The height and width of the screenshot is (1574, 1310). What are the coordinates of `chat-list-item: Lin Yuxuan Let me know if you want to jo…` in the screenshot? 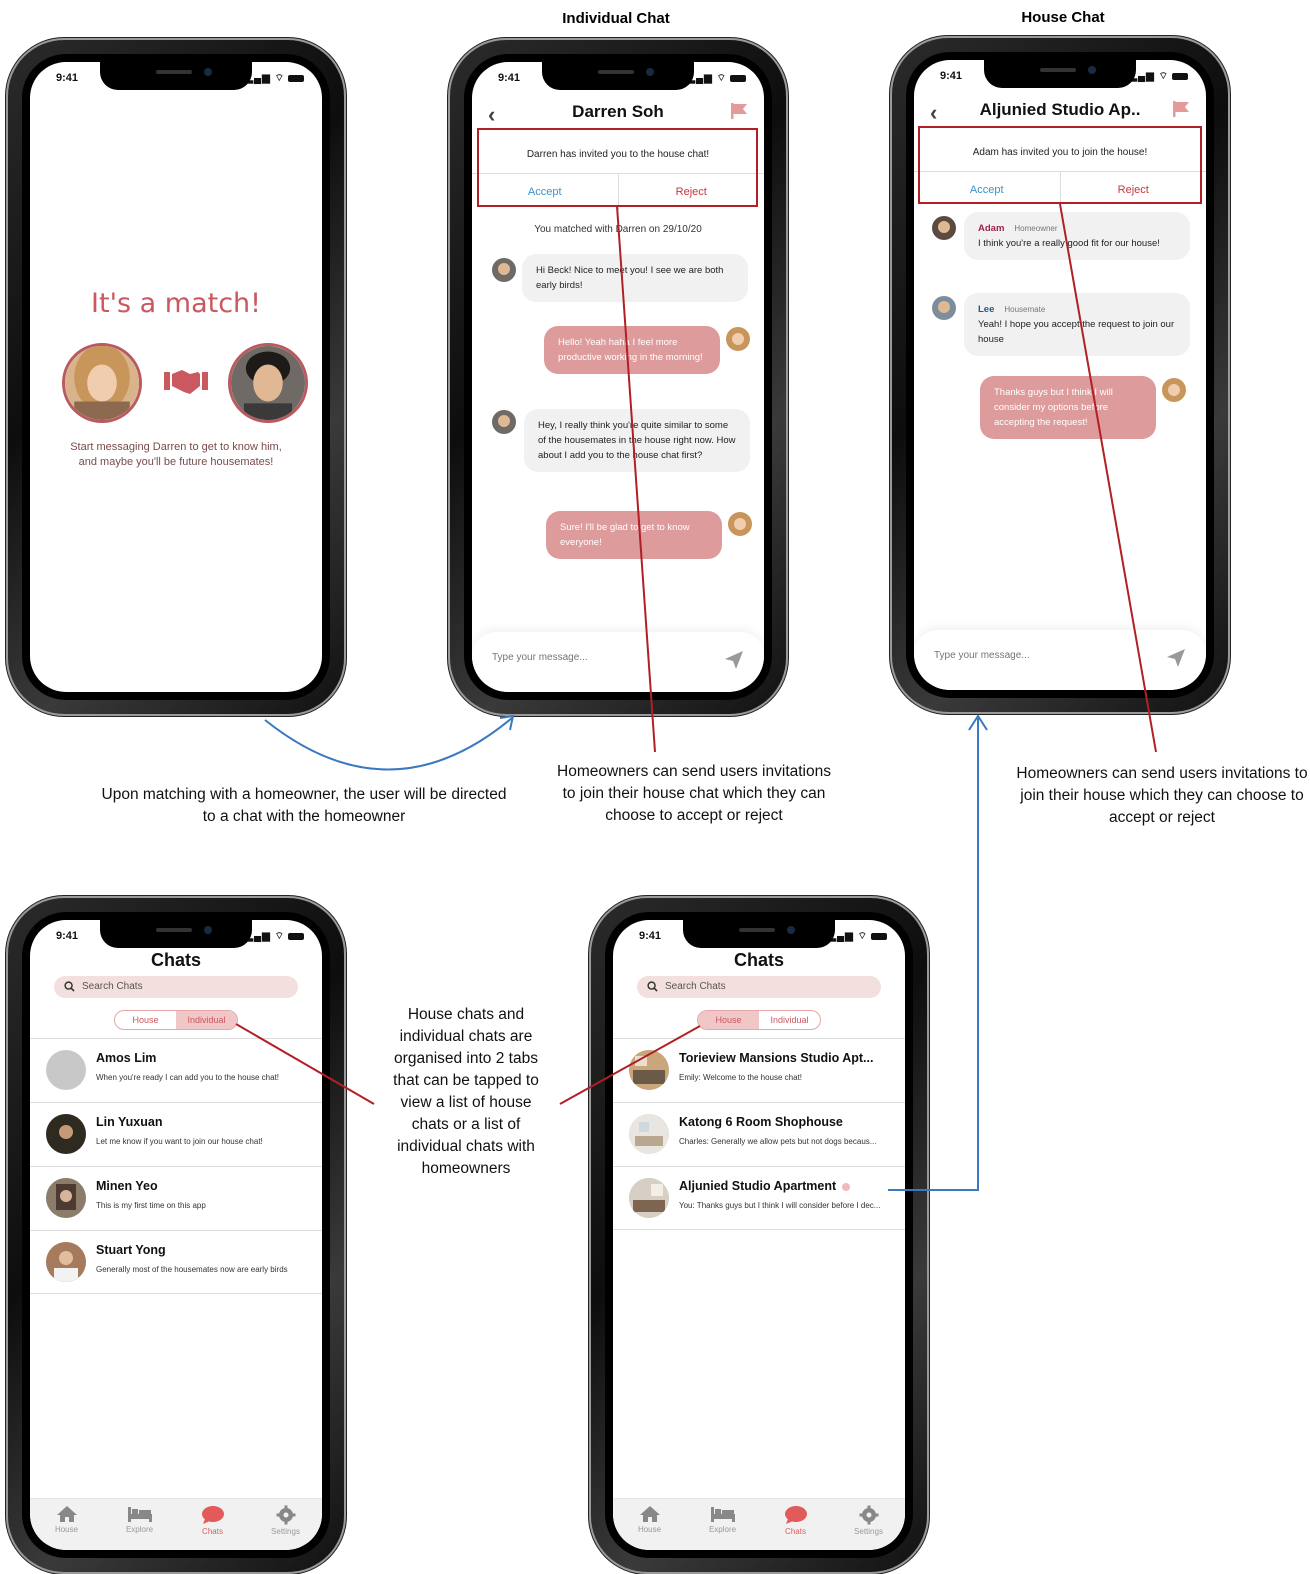 It's located at (176, 1134).